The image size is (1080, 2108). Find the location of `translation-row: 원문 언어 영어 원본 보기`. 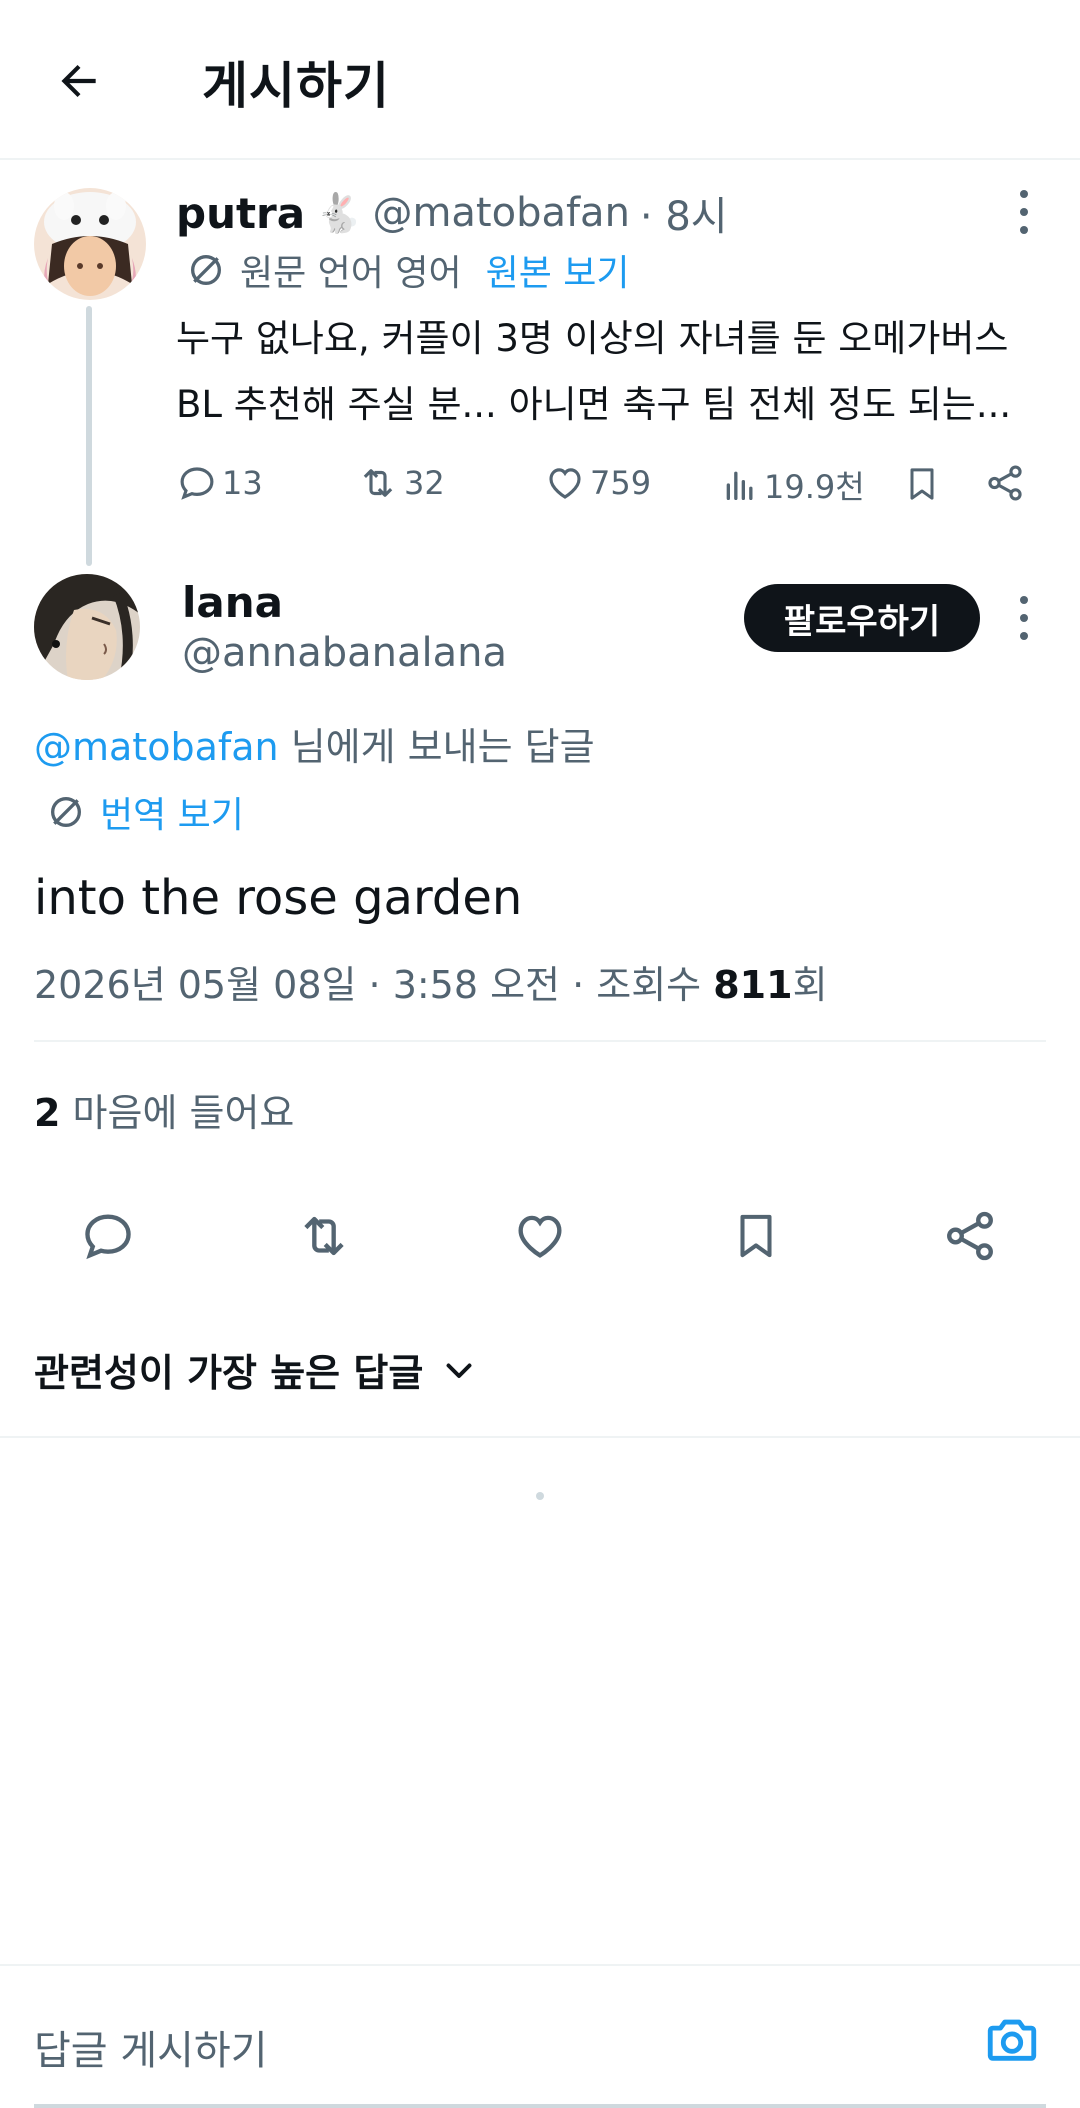

translation-row: 원문 언어 영어 원본 보기 is located at coordinates (408, 270).